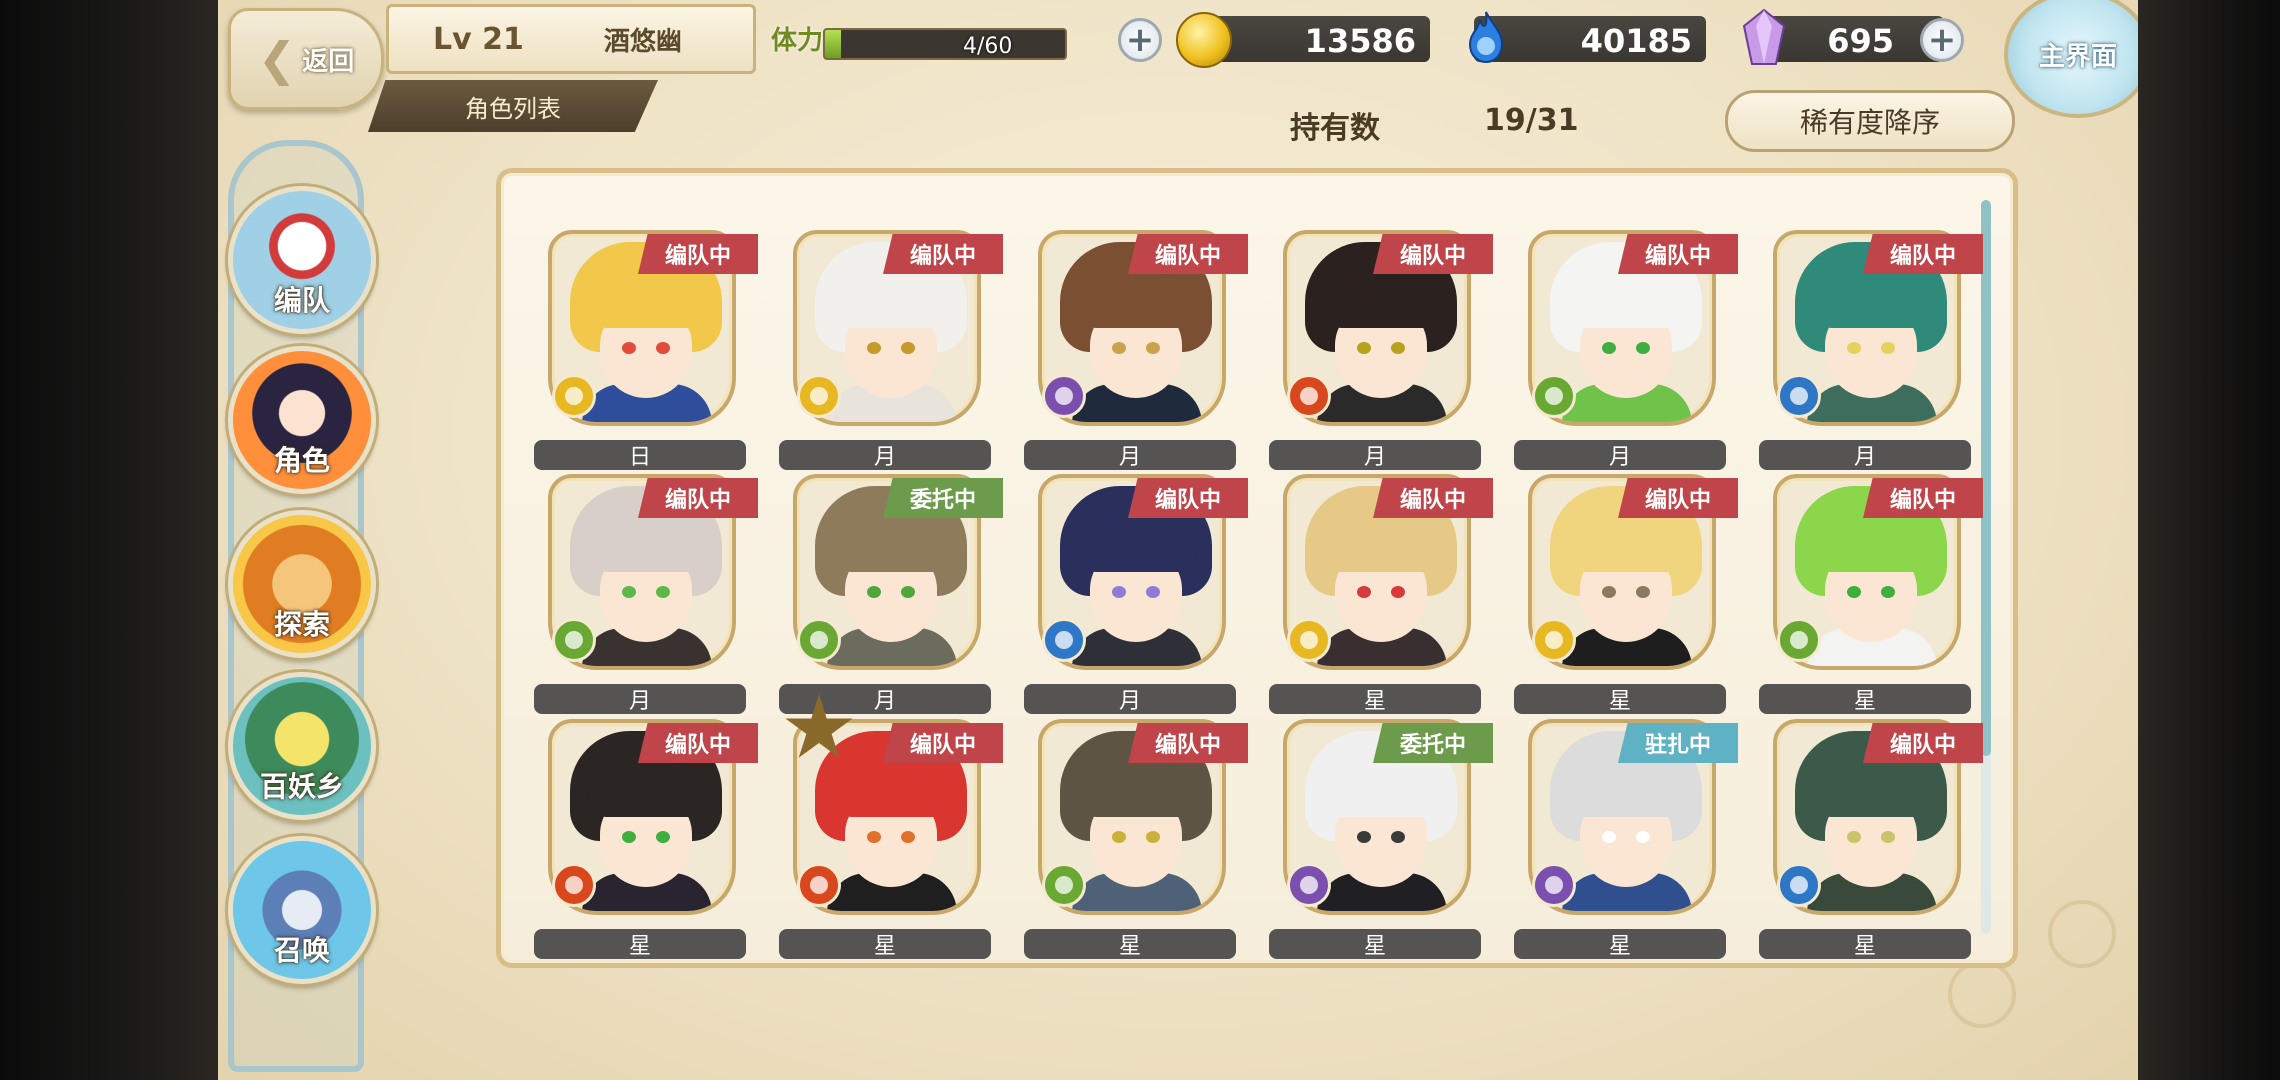 The width and height of the screenshot is (2280, 1080). I want to click on status-badge: 驻扎中, so click(1678, 743).